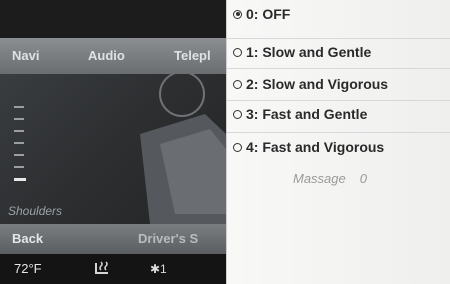 This screenshot has width=450, height=284. What do you see at coordinates (309, 52) in the screenshot?
I see `option-label: 1: Slow and Gentle` at bounding box center [309, 52].